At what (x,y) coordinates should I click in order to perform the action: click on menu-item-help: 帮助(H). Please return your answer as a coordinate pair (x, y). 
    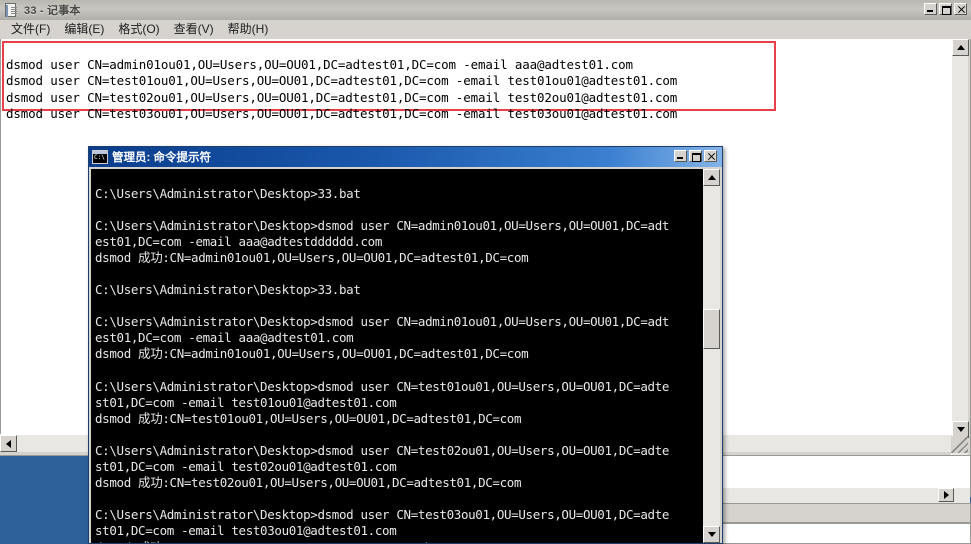
    Looking at the image, I should click on (248, 29).